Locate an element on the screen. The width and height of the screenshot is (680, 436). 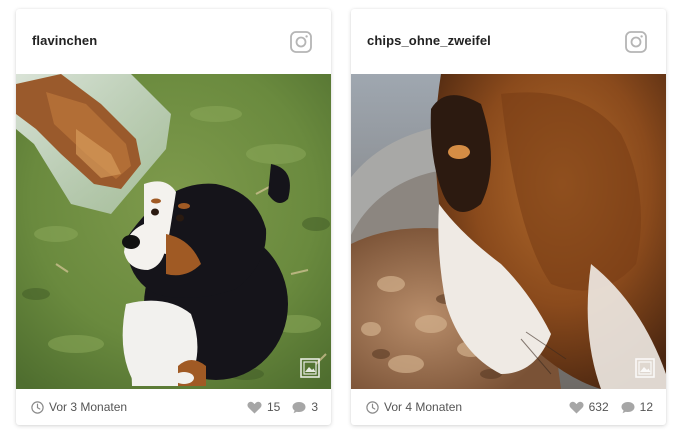
post-username: flavinchen is located at coordinates (64, 40).